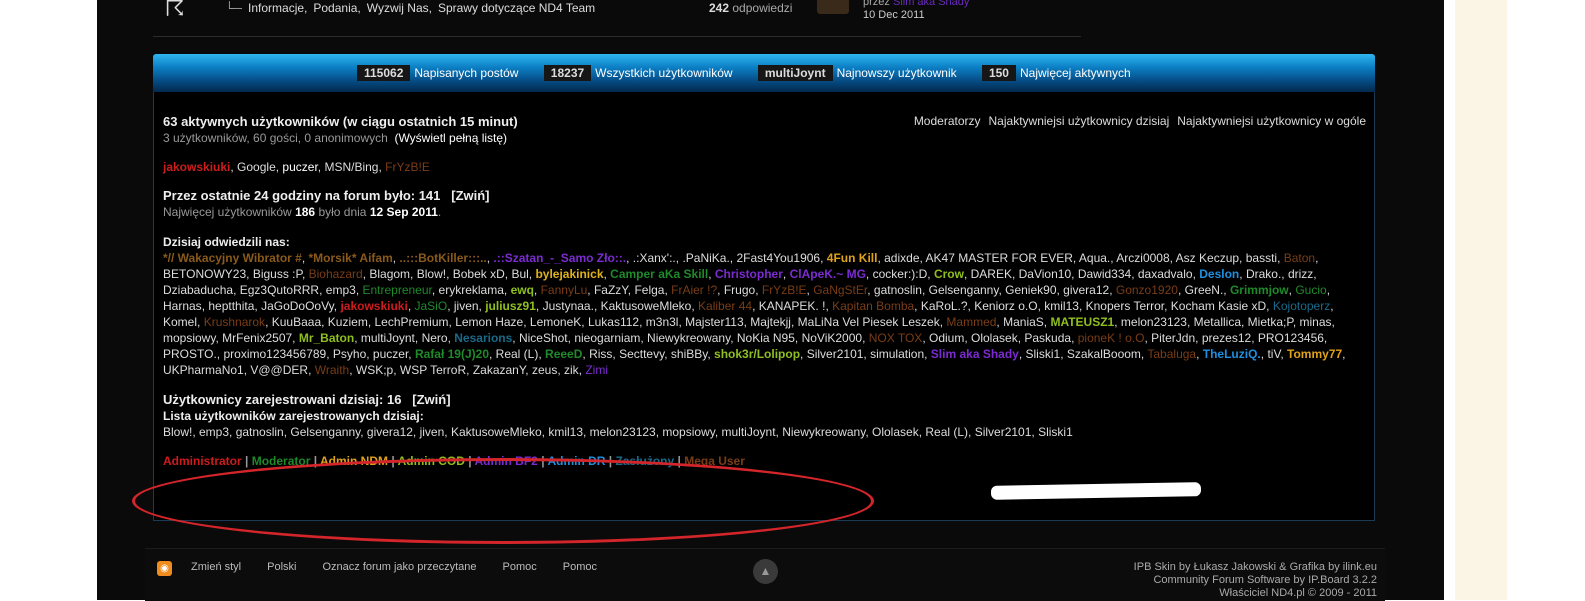 The height and width of the screenshot is (601, 1585). I want to click on user-link: ReeeD, so click(563, 354).